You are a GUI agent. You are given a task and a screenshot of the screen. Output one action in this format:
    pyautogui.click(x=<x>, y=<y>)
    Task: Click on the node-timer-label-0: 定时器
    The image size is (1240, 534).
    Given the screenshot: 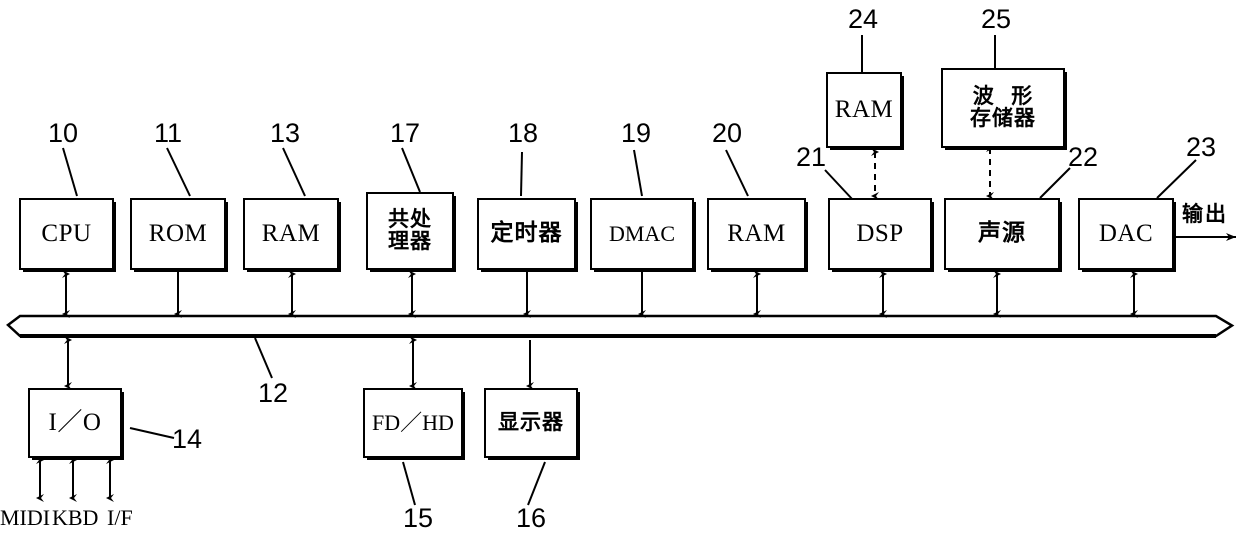 What is the action you would take?
    pyautogui.click(x=526, y=233)
    